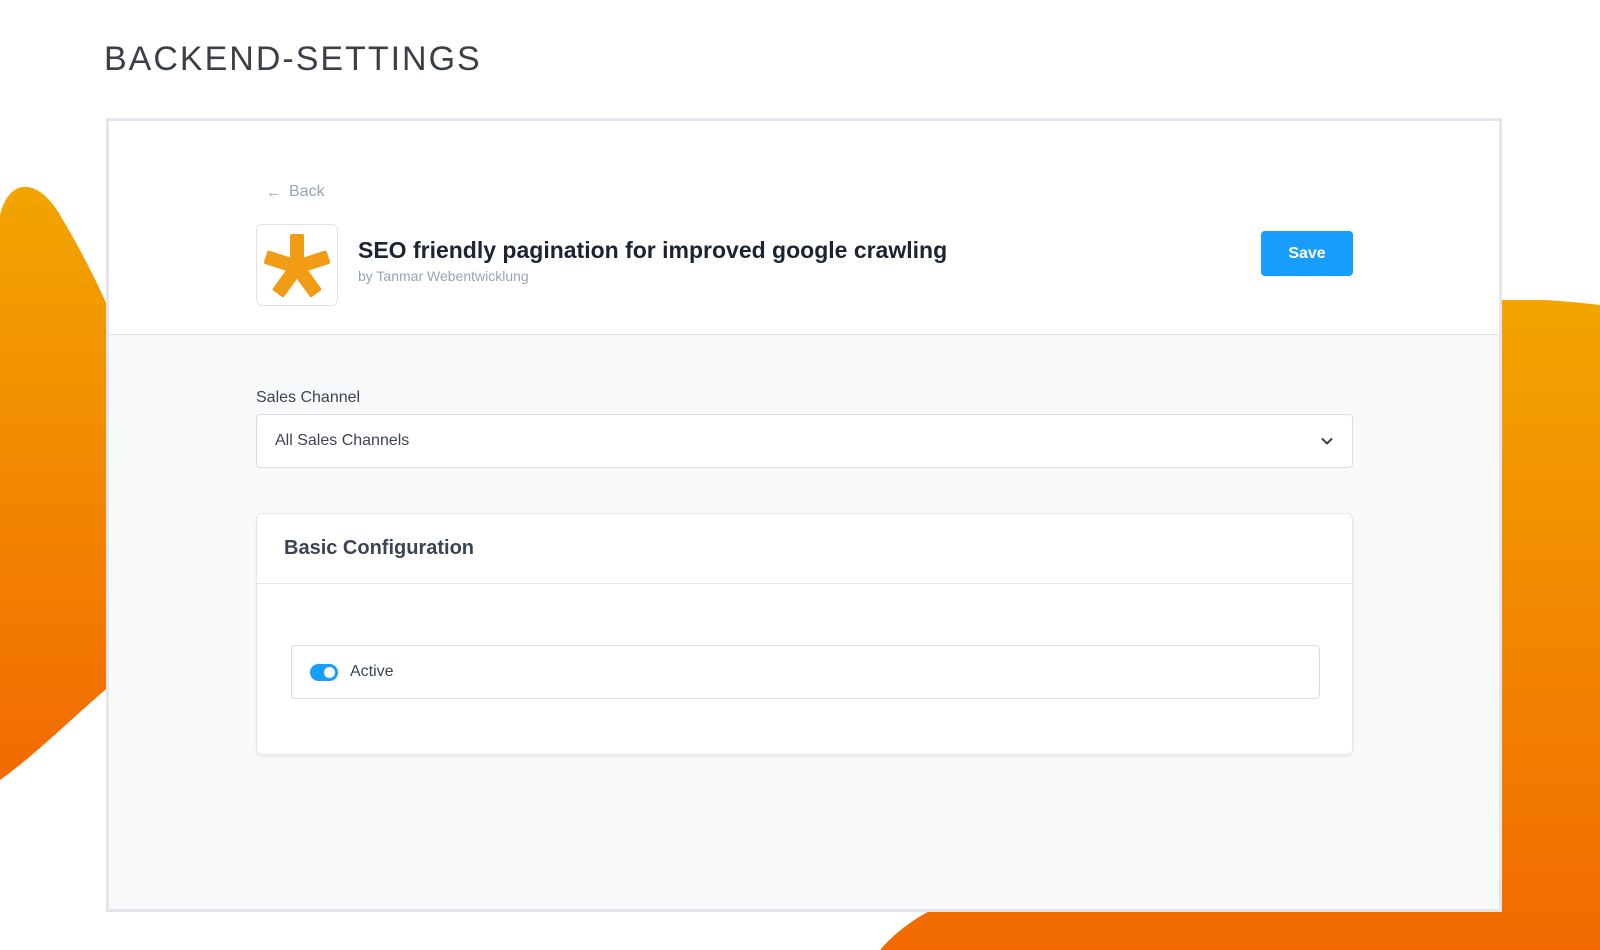 Image resolution: width=1600 pixels, height=950 pixels. I want to click on active-toggle, so click(324, 672).